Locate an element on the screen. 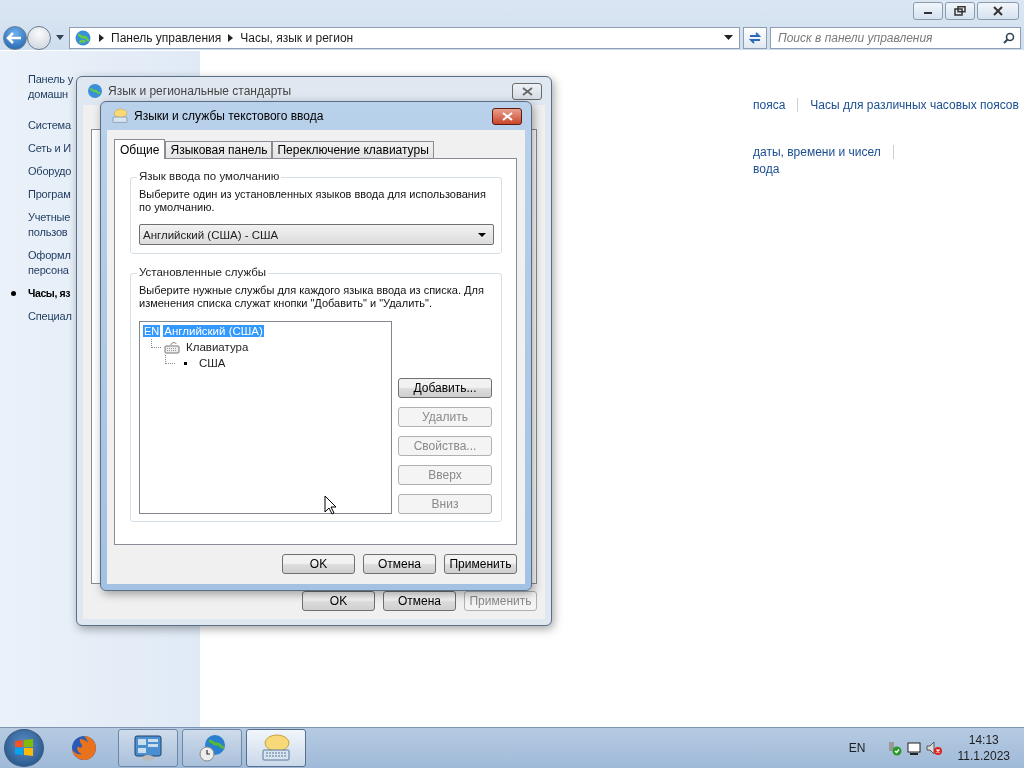 The image size is (1024, 768). dropdown-caret-icon is located at coordinates (728, 37).